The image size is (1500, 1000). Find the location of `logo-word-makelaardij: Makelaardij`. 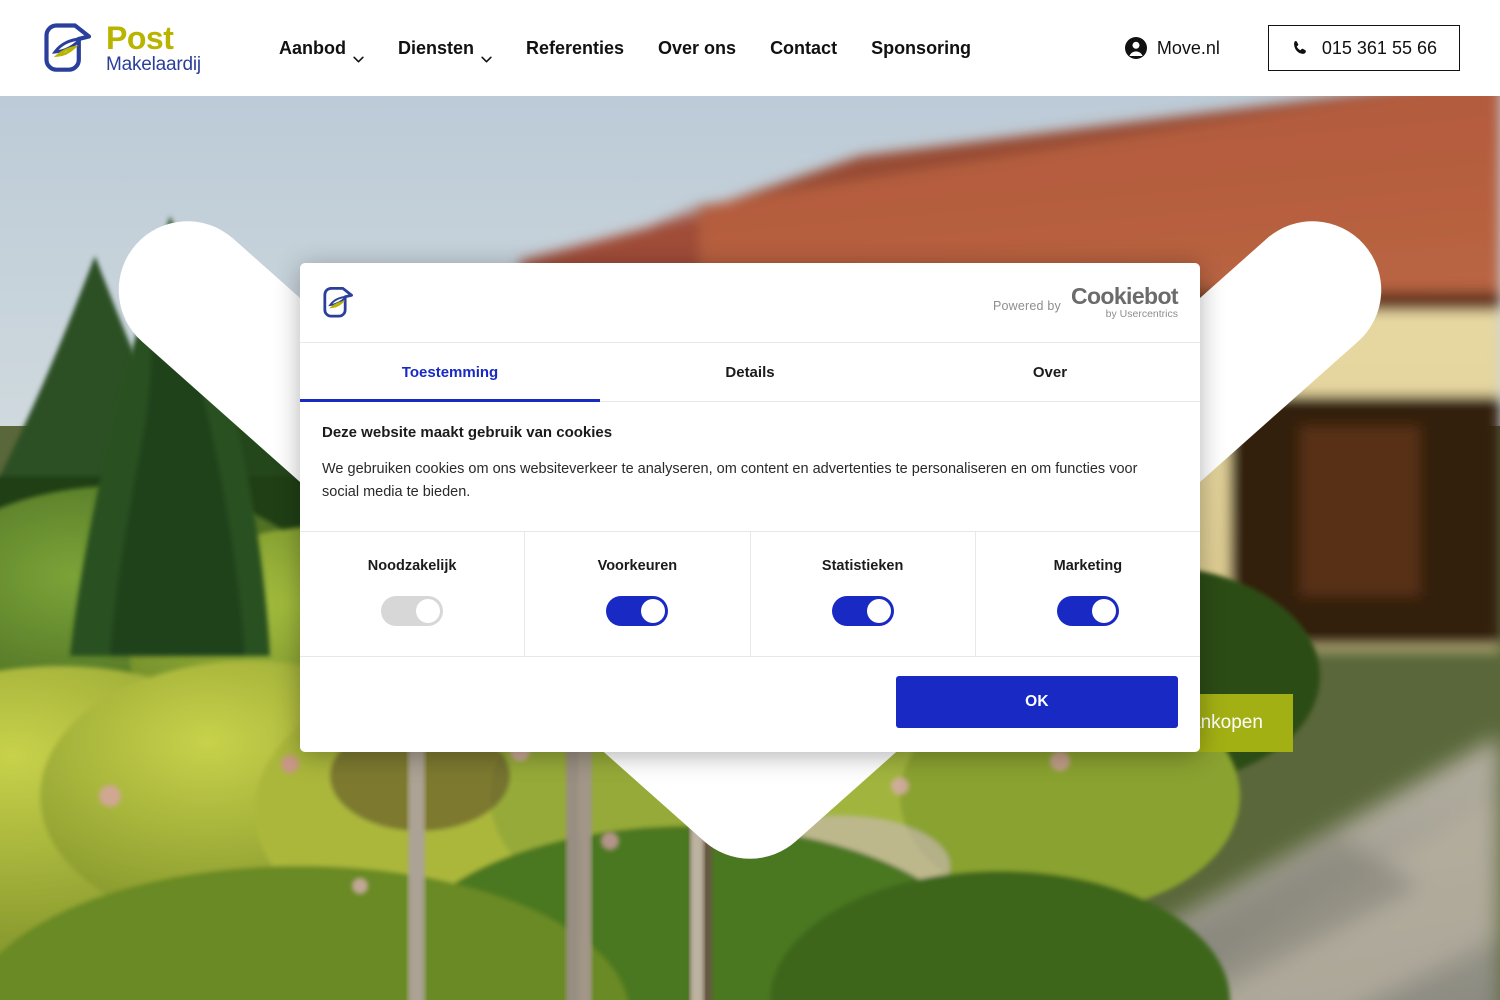

logo-word-makelaardij: Makelaardij is located at coordinates (153, 64).